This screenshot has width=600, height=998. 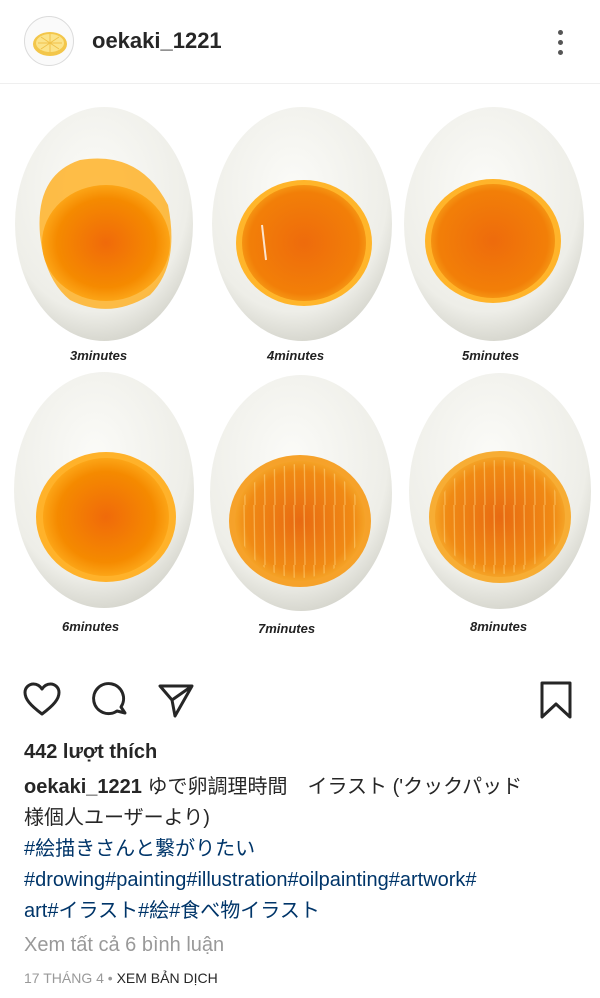 What do you see at coordinates (300, 42) in the screenshot?
I see `post-header: oekaki_1221` at bounding box center [300, 42].